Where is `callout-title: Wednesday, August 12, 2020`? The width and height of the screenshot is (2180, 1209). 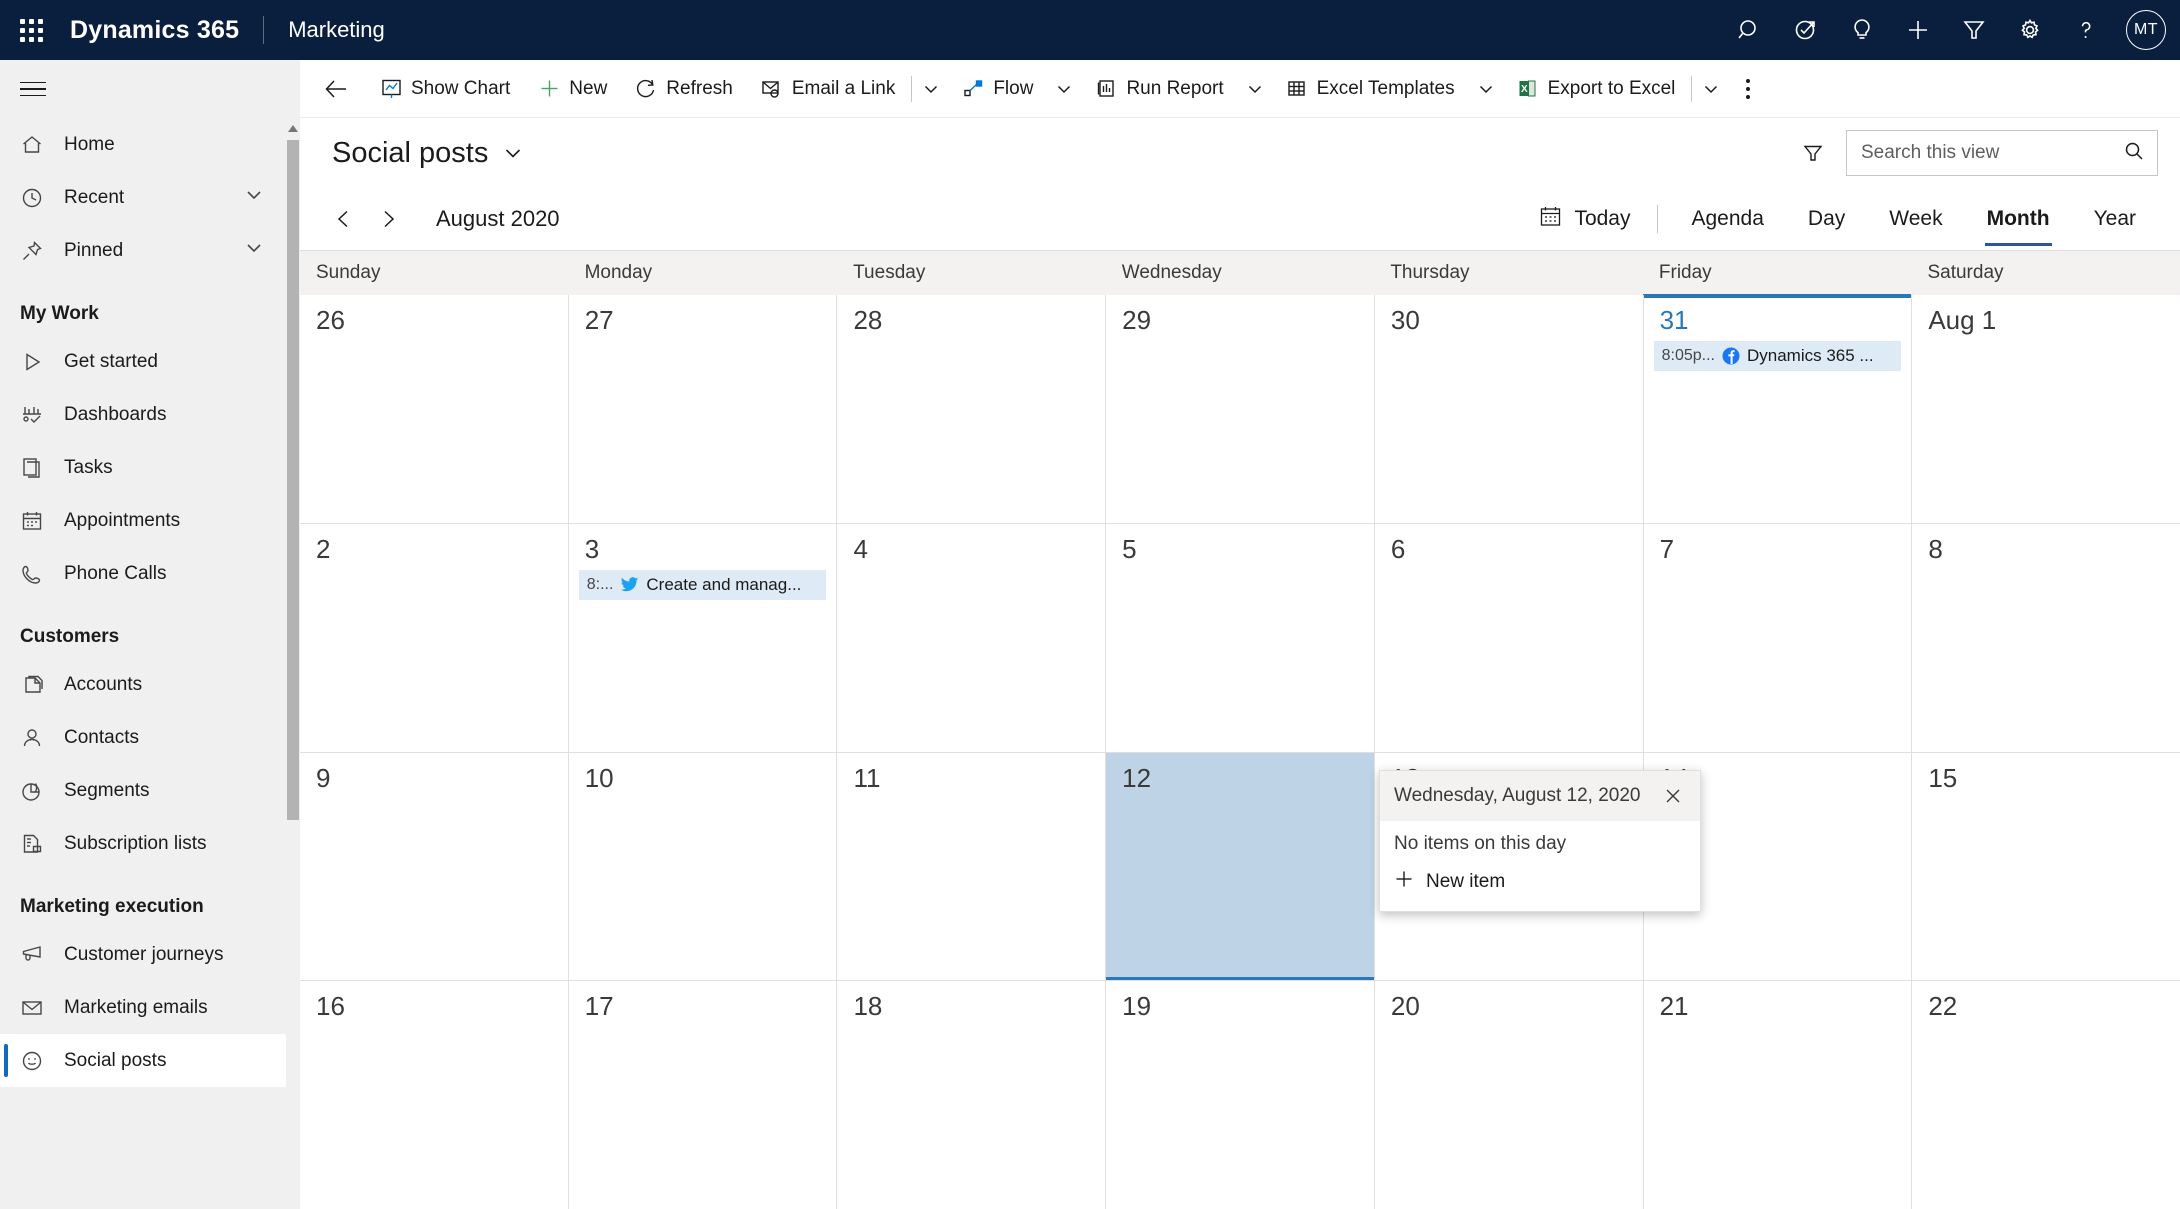
callout-title: Wednesday, August 12, 2020 is located at coordinates (1517, 795).